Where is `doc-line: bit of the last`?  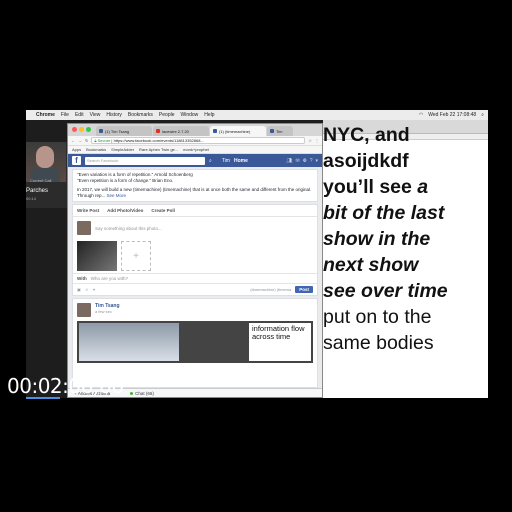
doc-line: bit of the last is located at coordinates (384, 213).